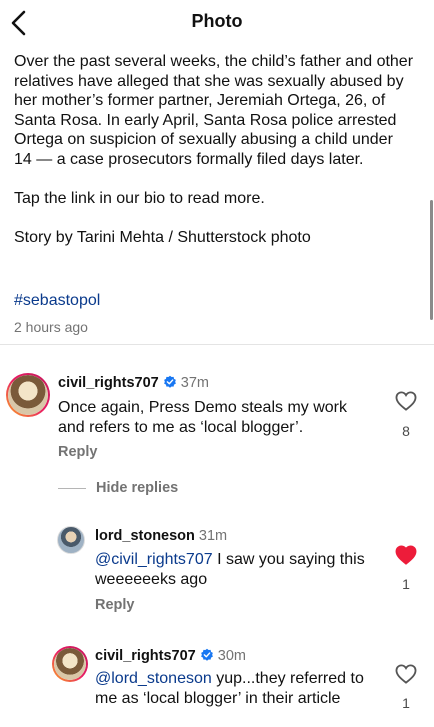 This screenshot has height=727, width=434. I want to click on heart-filled-icon, so click(406, 555).